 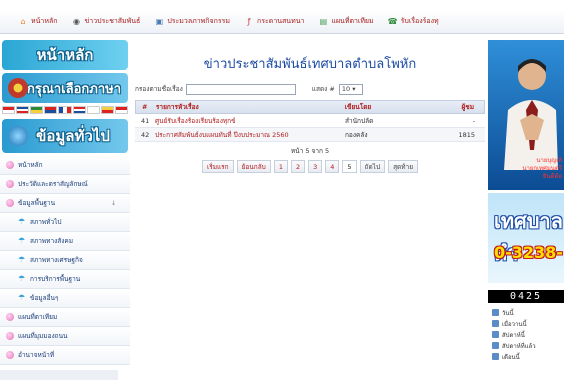 I want to click on page-button-4: 4, so click(x=332, y=166).